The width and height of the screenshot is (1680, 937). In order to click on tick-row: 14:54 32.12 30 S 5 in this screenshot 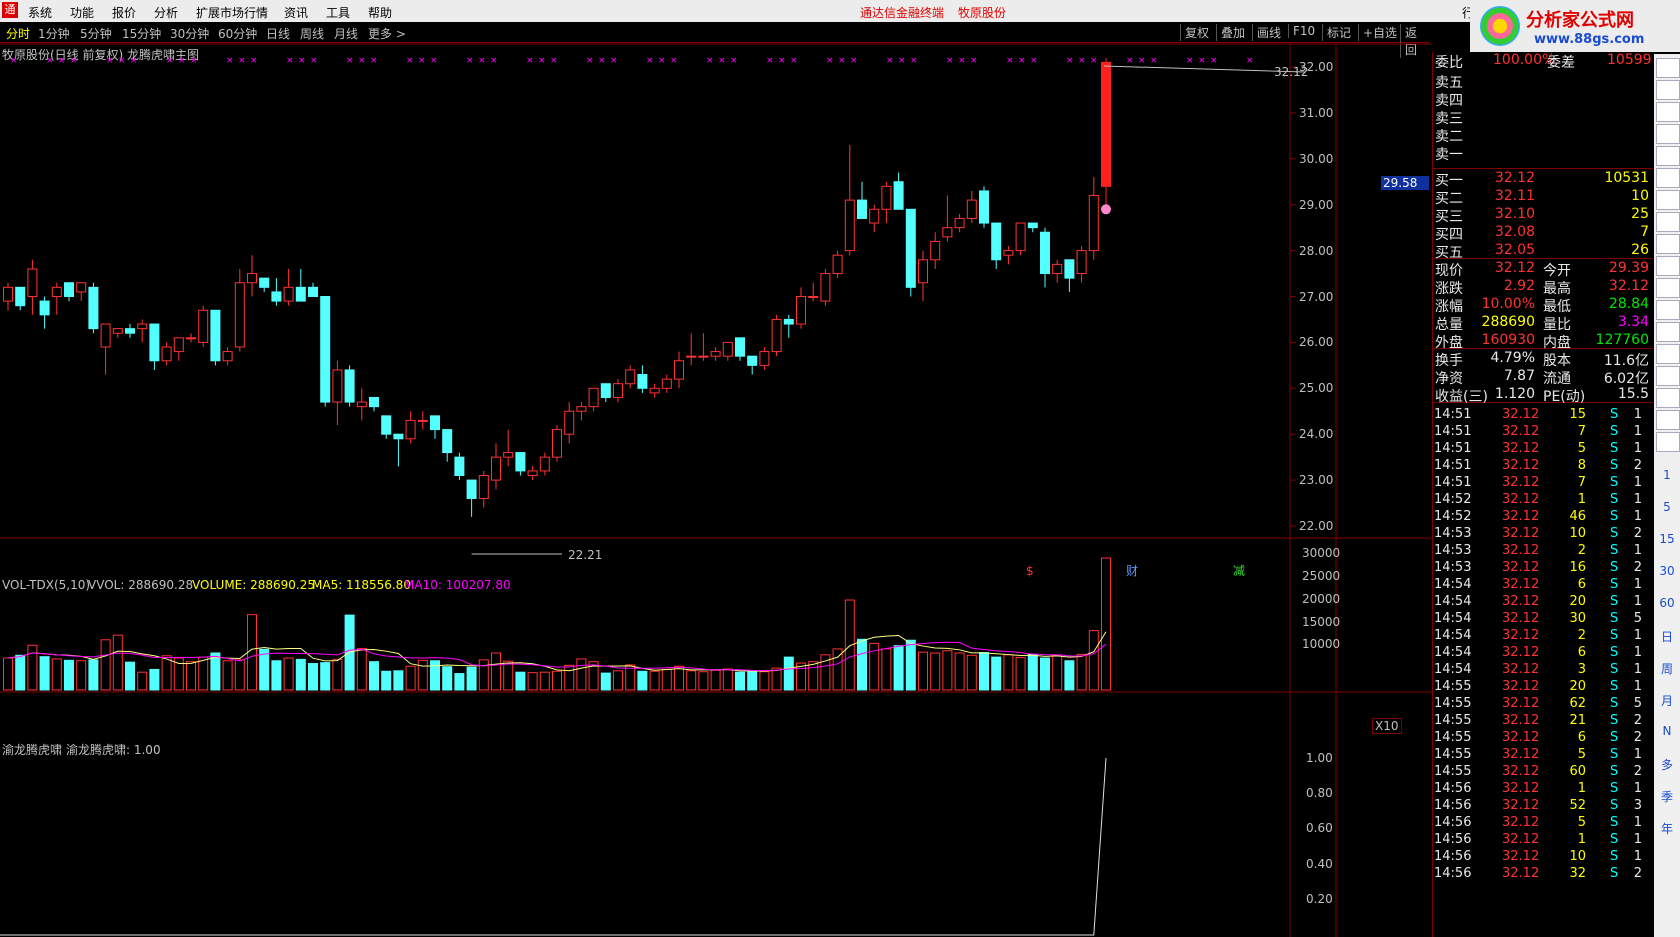, I will do `click(1542, 619)`.